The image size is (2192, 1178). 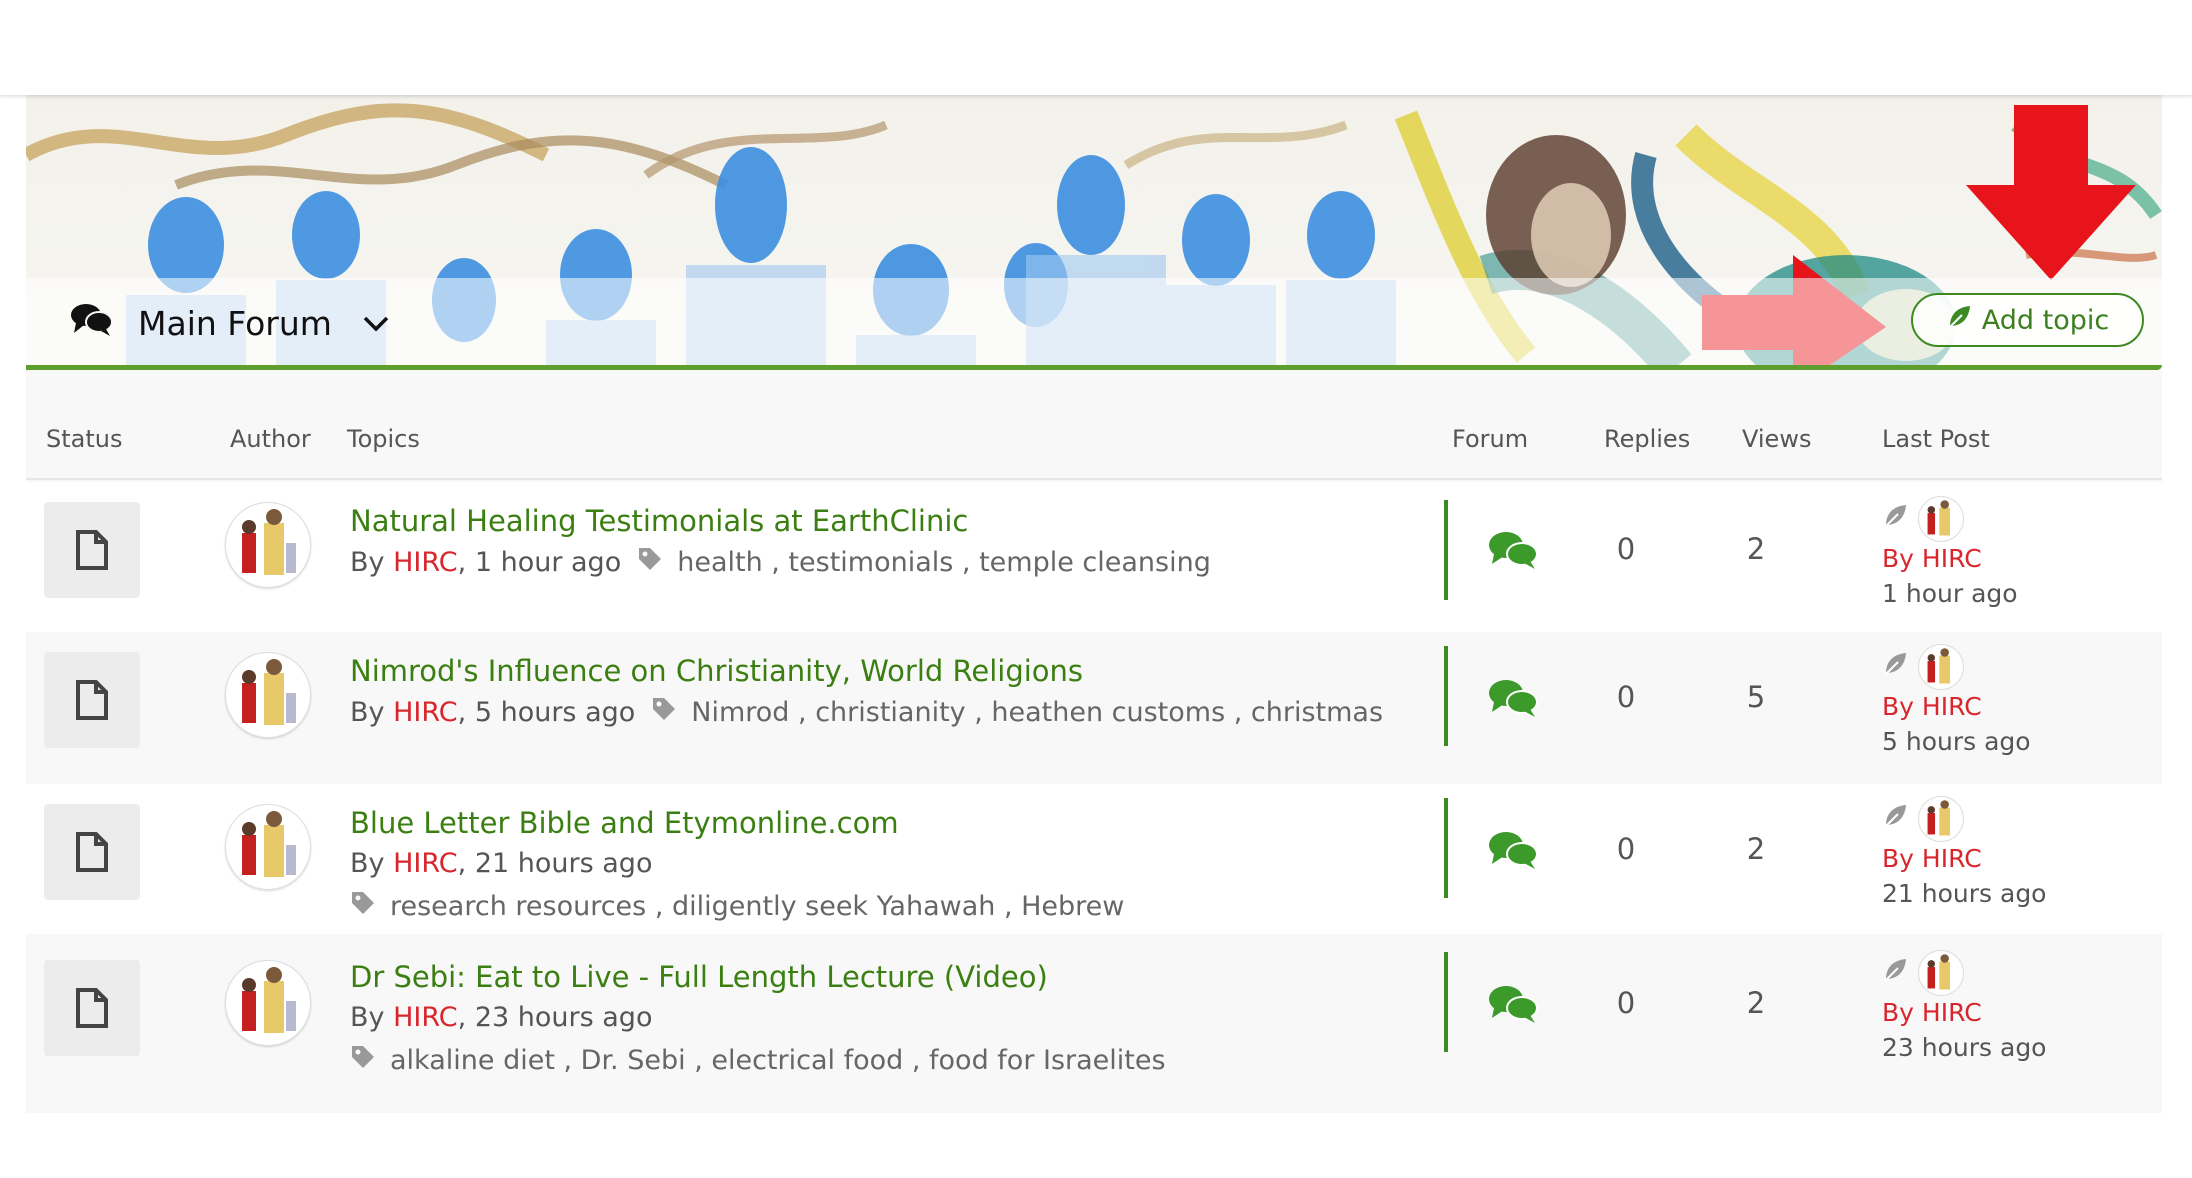 I want to click on col-last-post: Last Post, so click(x=1936, y=439).